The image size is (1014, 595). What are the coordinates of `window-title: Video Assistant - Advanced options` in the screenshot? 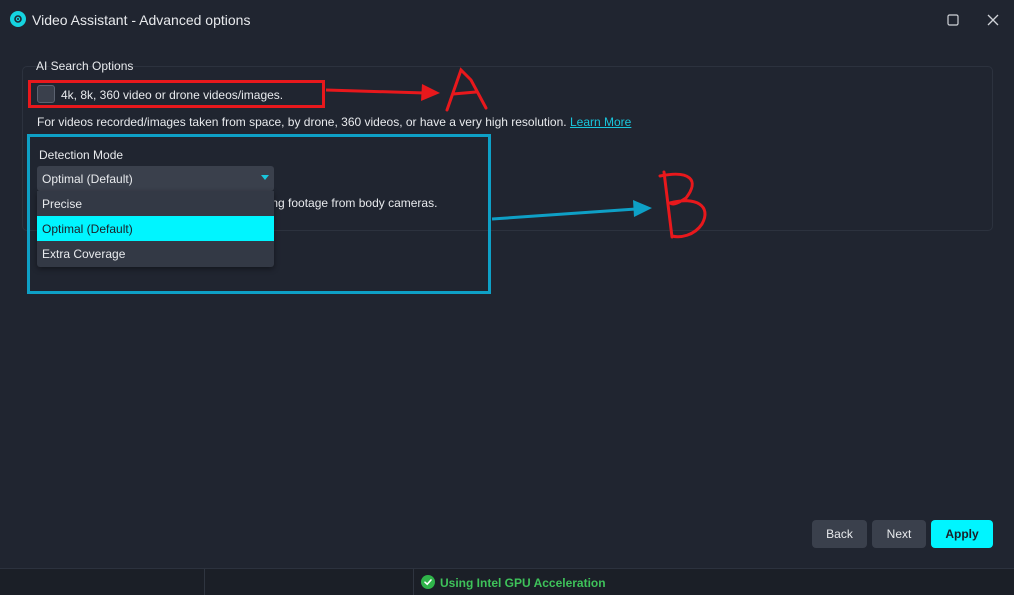 It's located at (141, 20).